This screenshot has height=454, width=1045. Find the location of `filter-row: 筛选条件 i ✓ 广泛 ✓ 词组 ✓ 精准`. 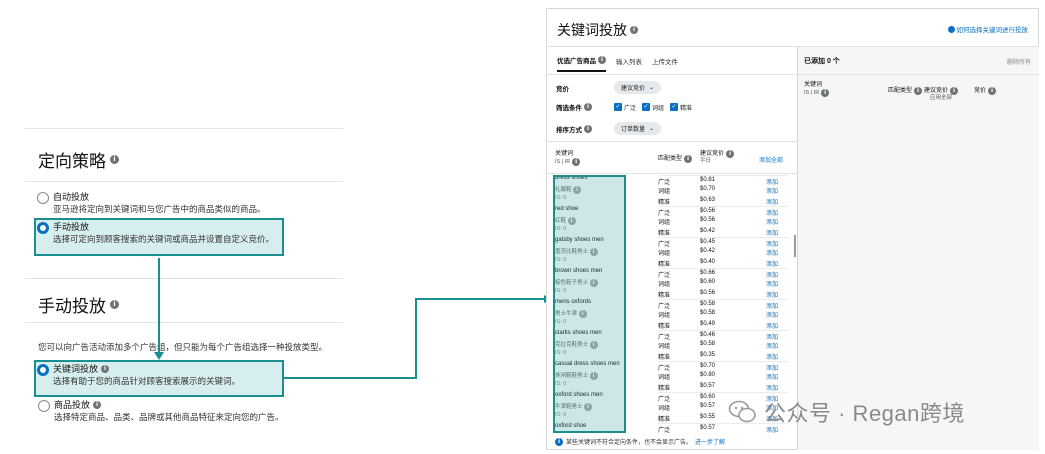

filter-row: 筛选条件 i ✓ 广泛 ✓ 词组 ✓ 精准 is located at coordinates (627, 107).